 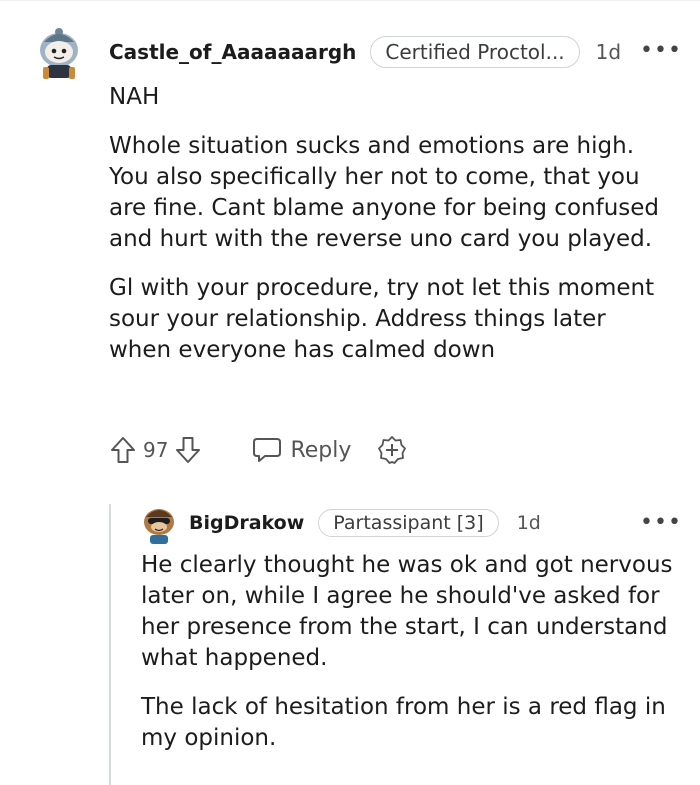 What do you see at coordinates (321, 450) in the screenshot?
I see `reply-label: Reply` at bounding box center [321, 450].